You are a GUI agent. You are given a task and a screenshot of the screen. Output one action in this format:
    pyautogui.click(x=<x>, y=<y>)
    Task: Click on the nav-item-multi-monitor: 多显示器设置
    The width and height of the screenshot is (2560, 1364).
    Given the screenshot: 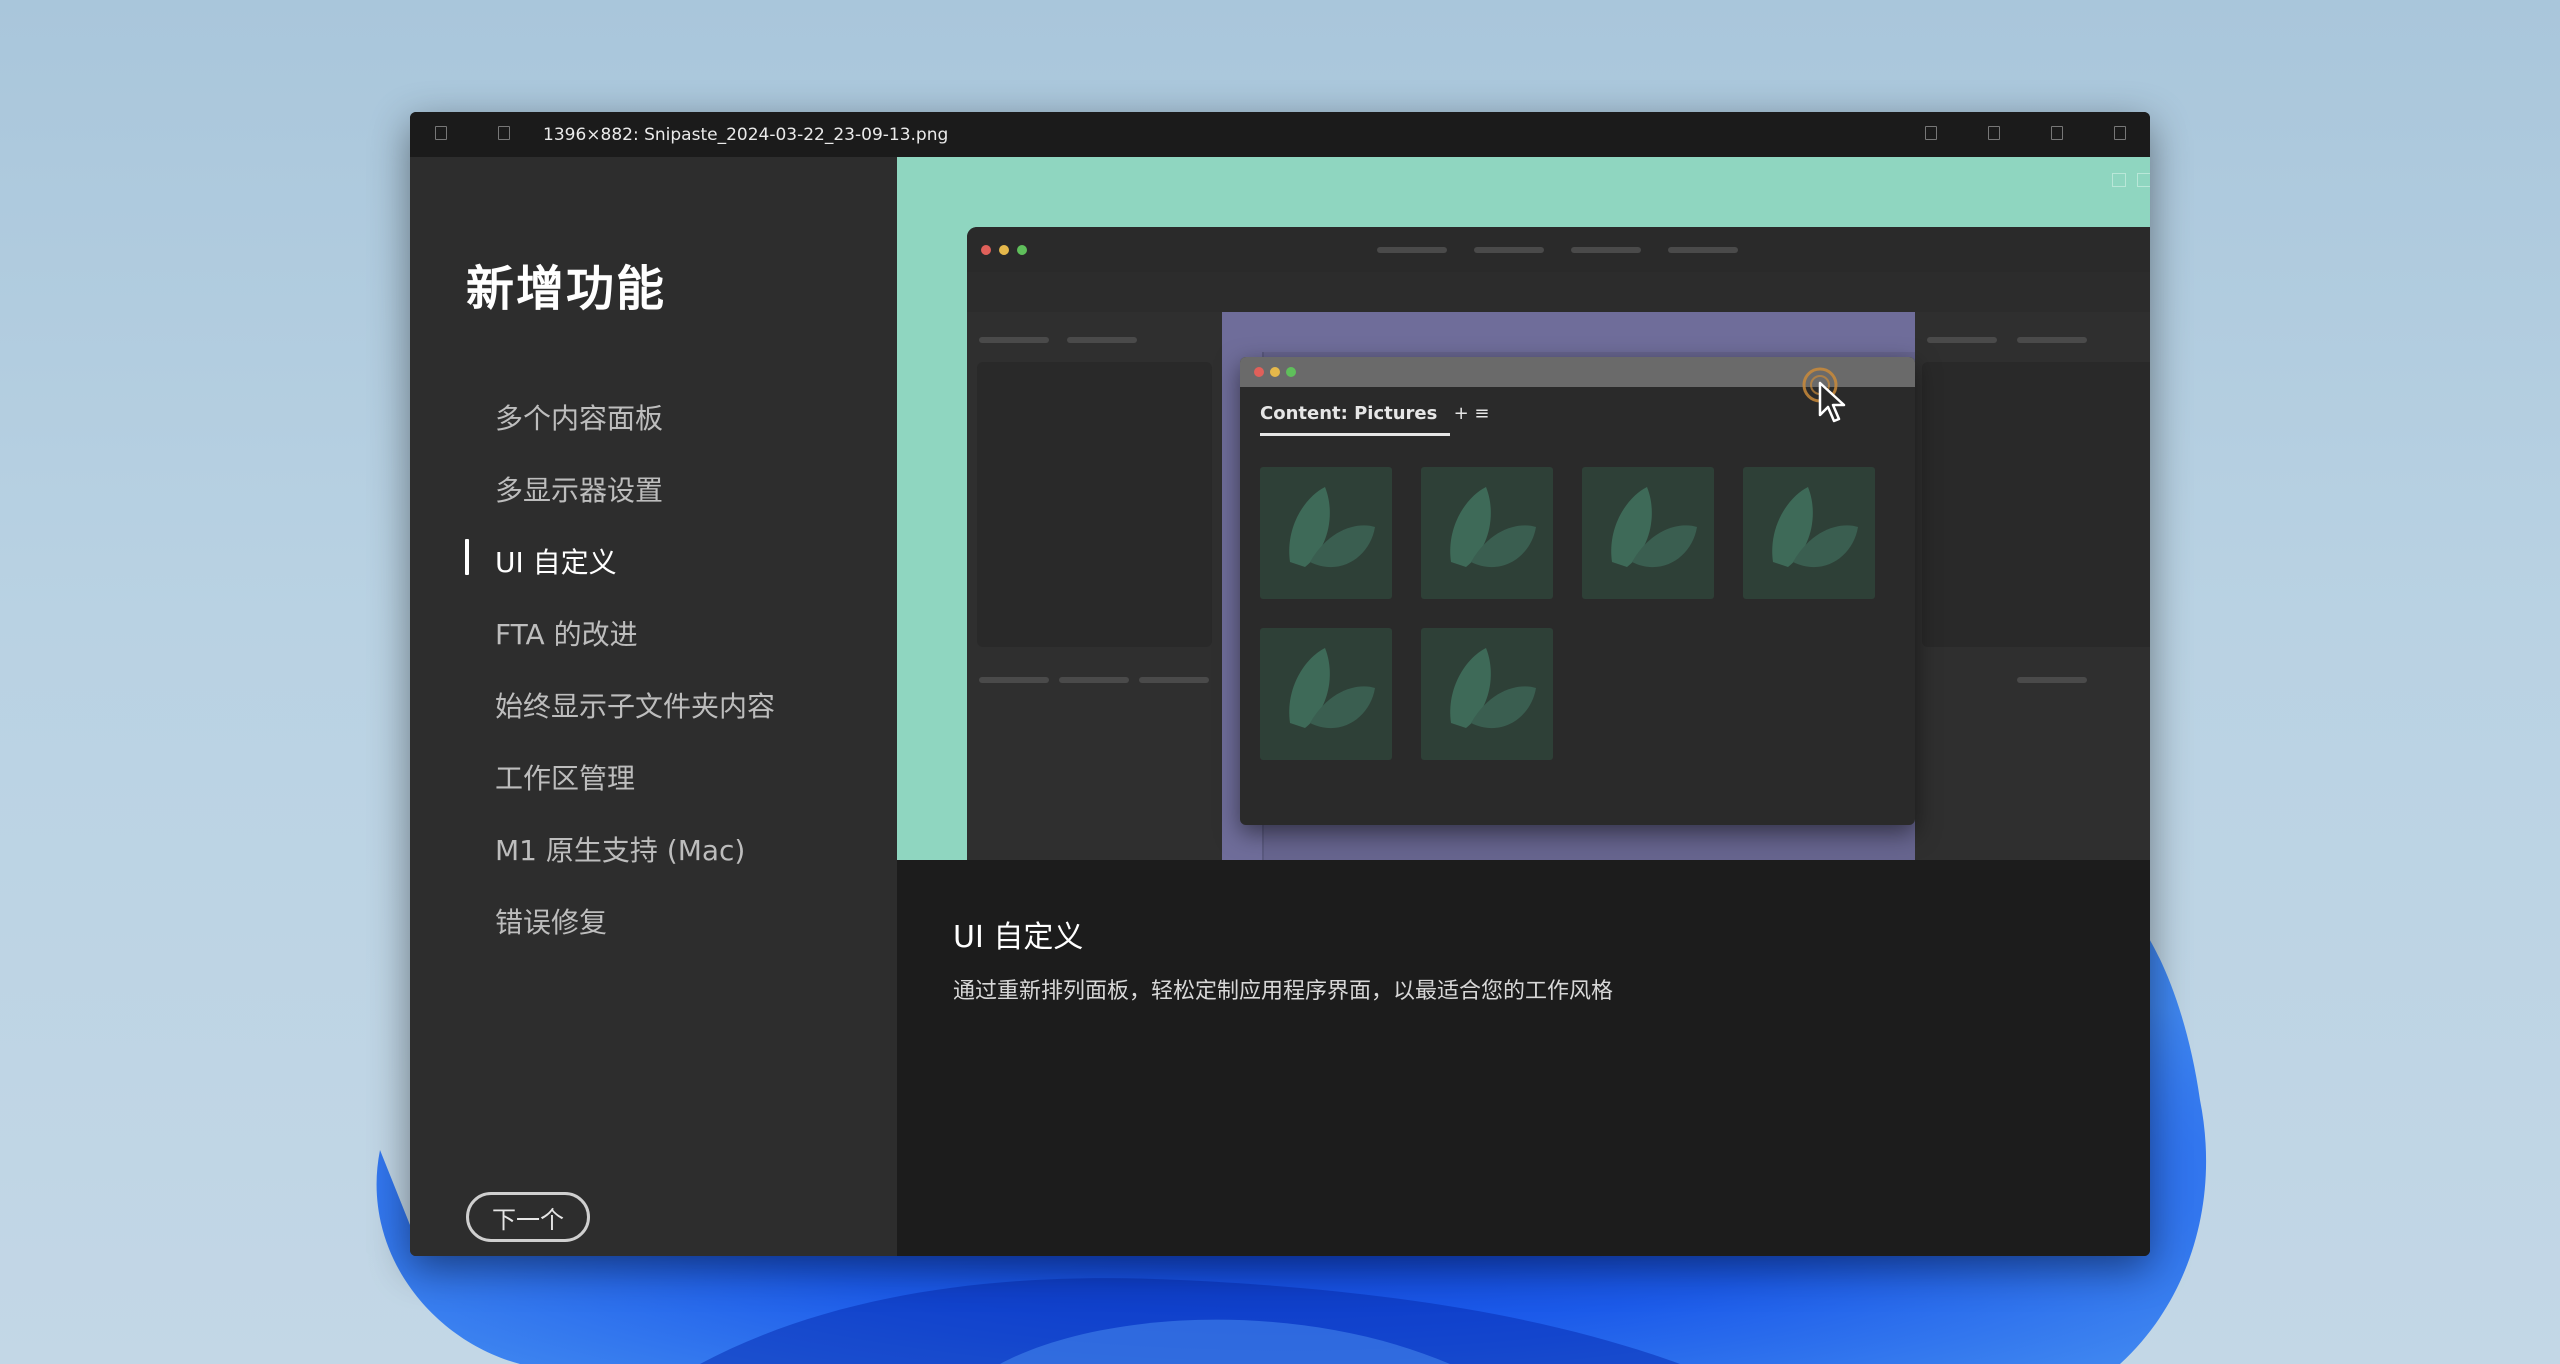 What is the action you would take?
    pyautogui.click(x=579, y=489)
    